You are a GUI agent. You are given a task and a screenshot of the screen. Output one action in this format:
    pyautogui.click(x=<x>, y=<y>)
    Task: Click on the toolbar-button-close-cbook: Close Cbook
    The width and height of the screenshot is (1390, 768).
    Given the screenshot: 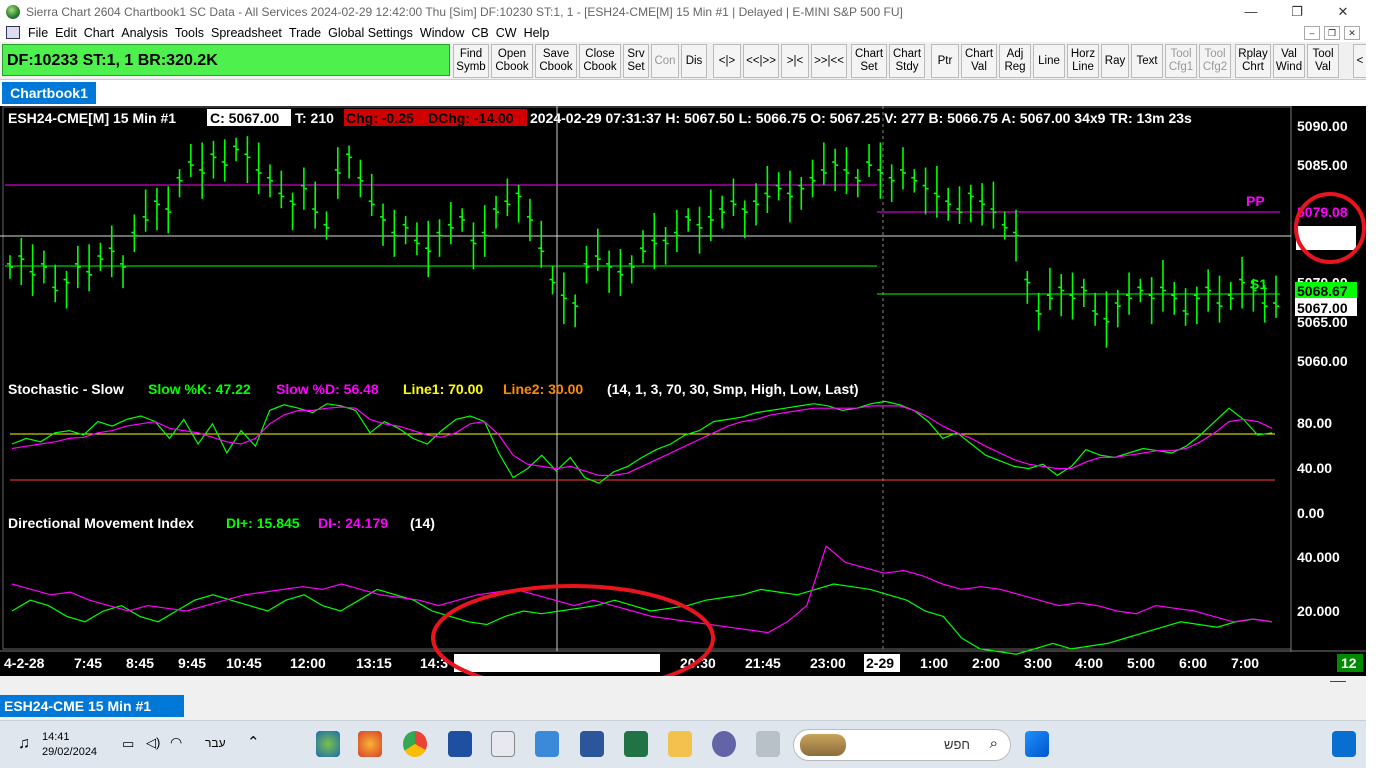 What is the action you would take?
    pyautogui.click(x=600, y=61)
    